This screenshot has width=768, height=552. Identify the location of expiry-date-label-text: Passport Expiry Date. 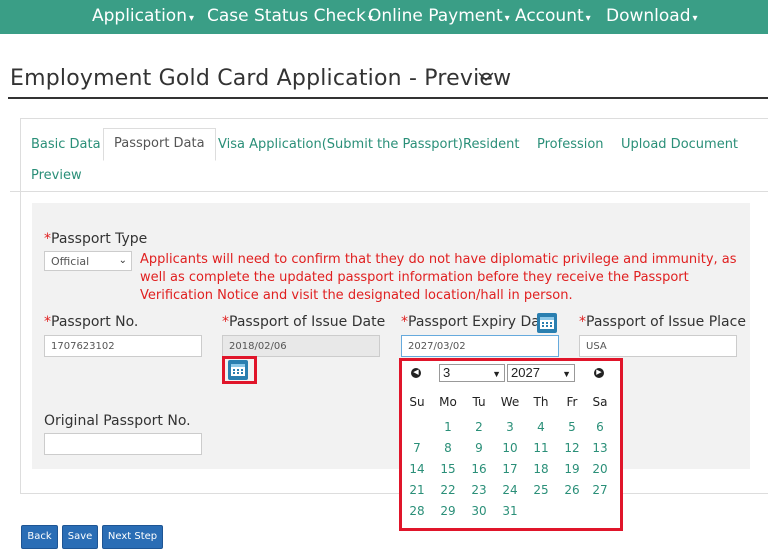
(481, 322).